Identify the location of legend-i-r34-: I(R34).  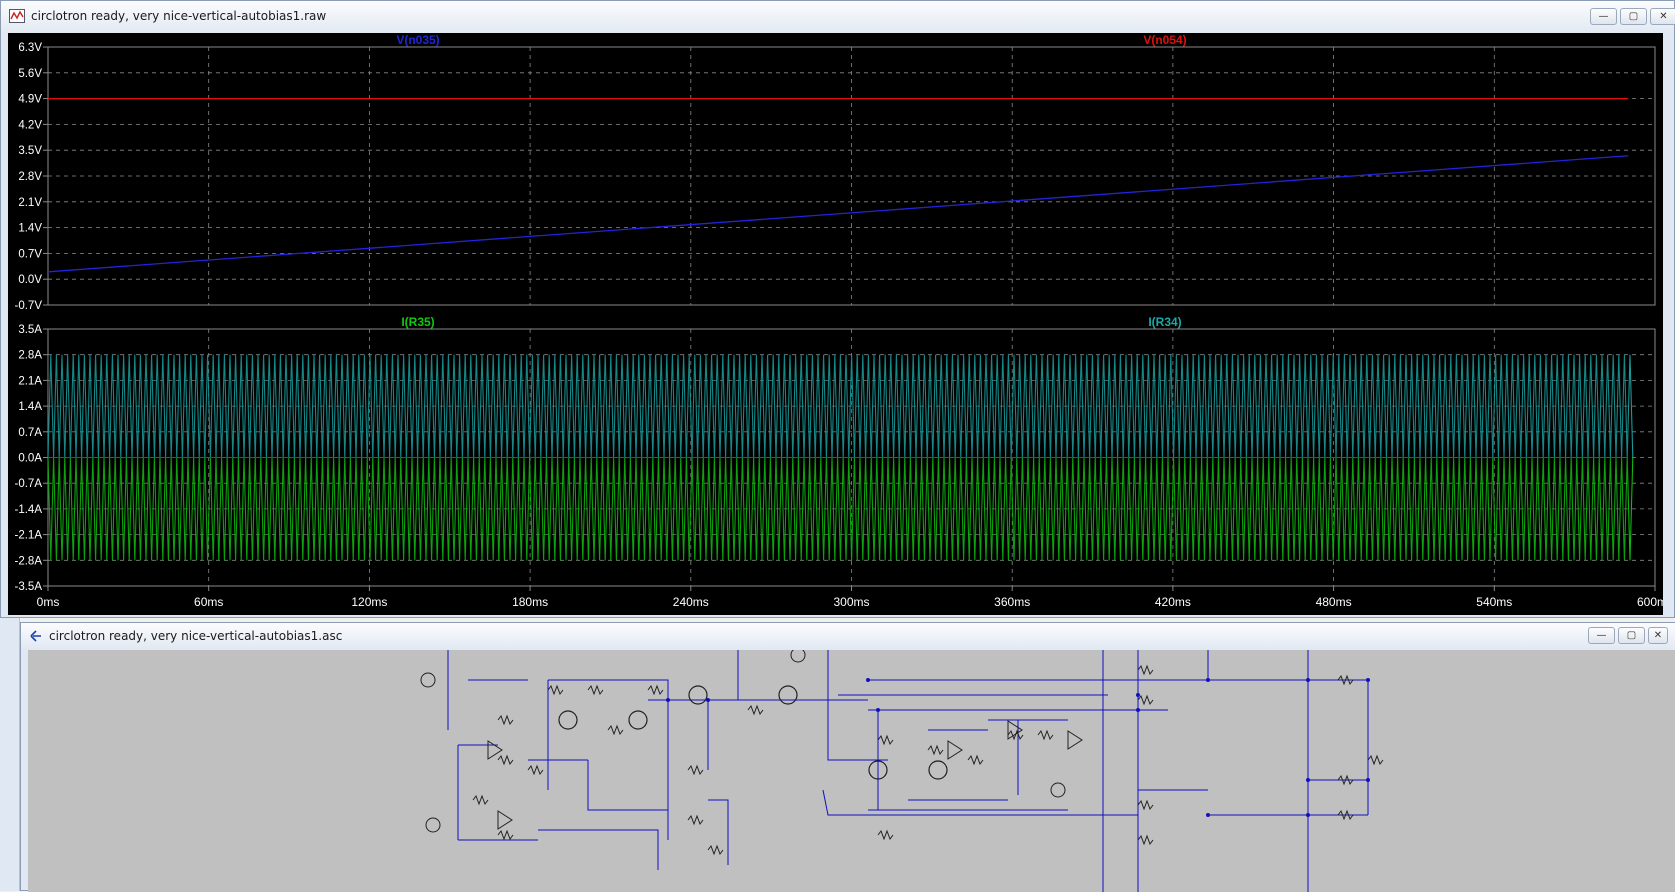
(1164, 322).